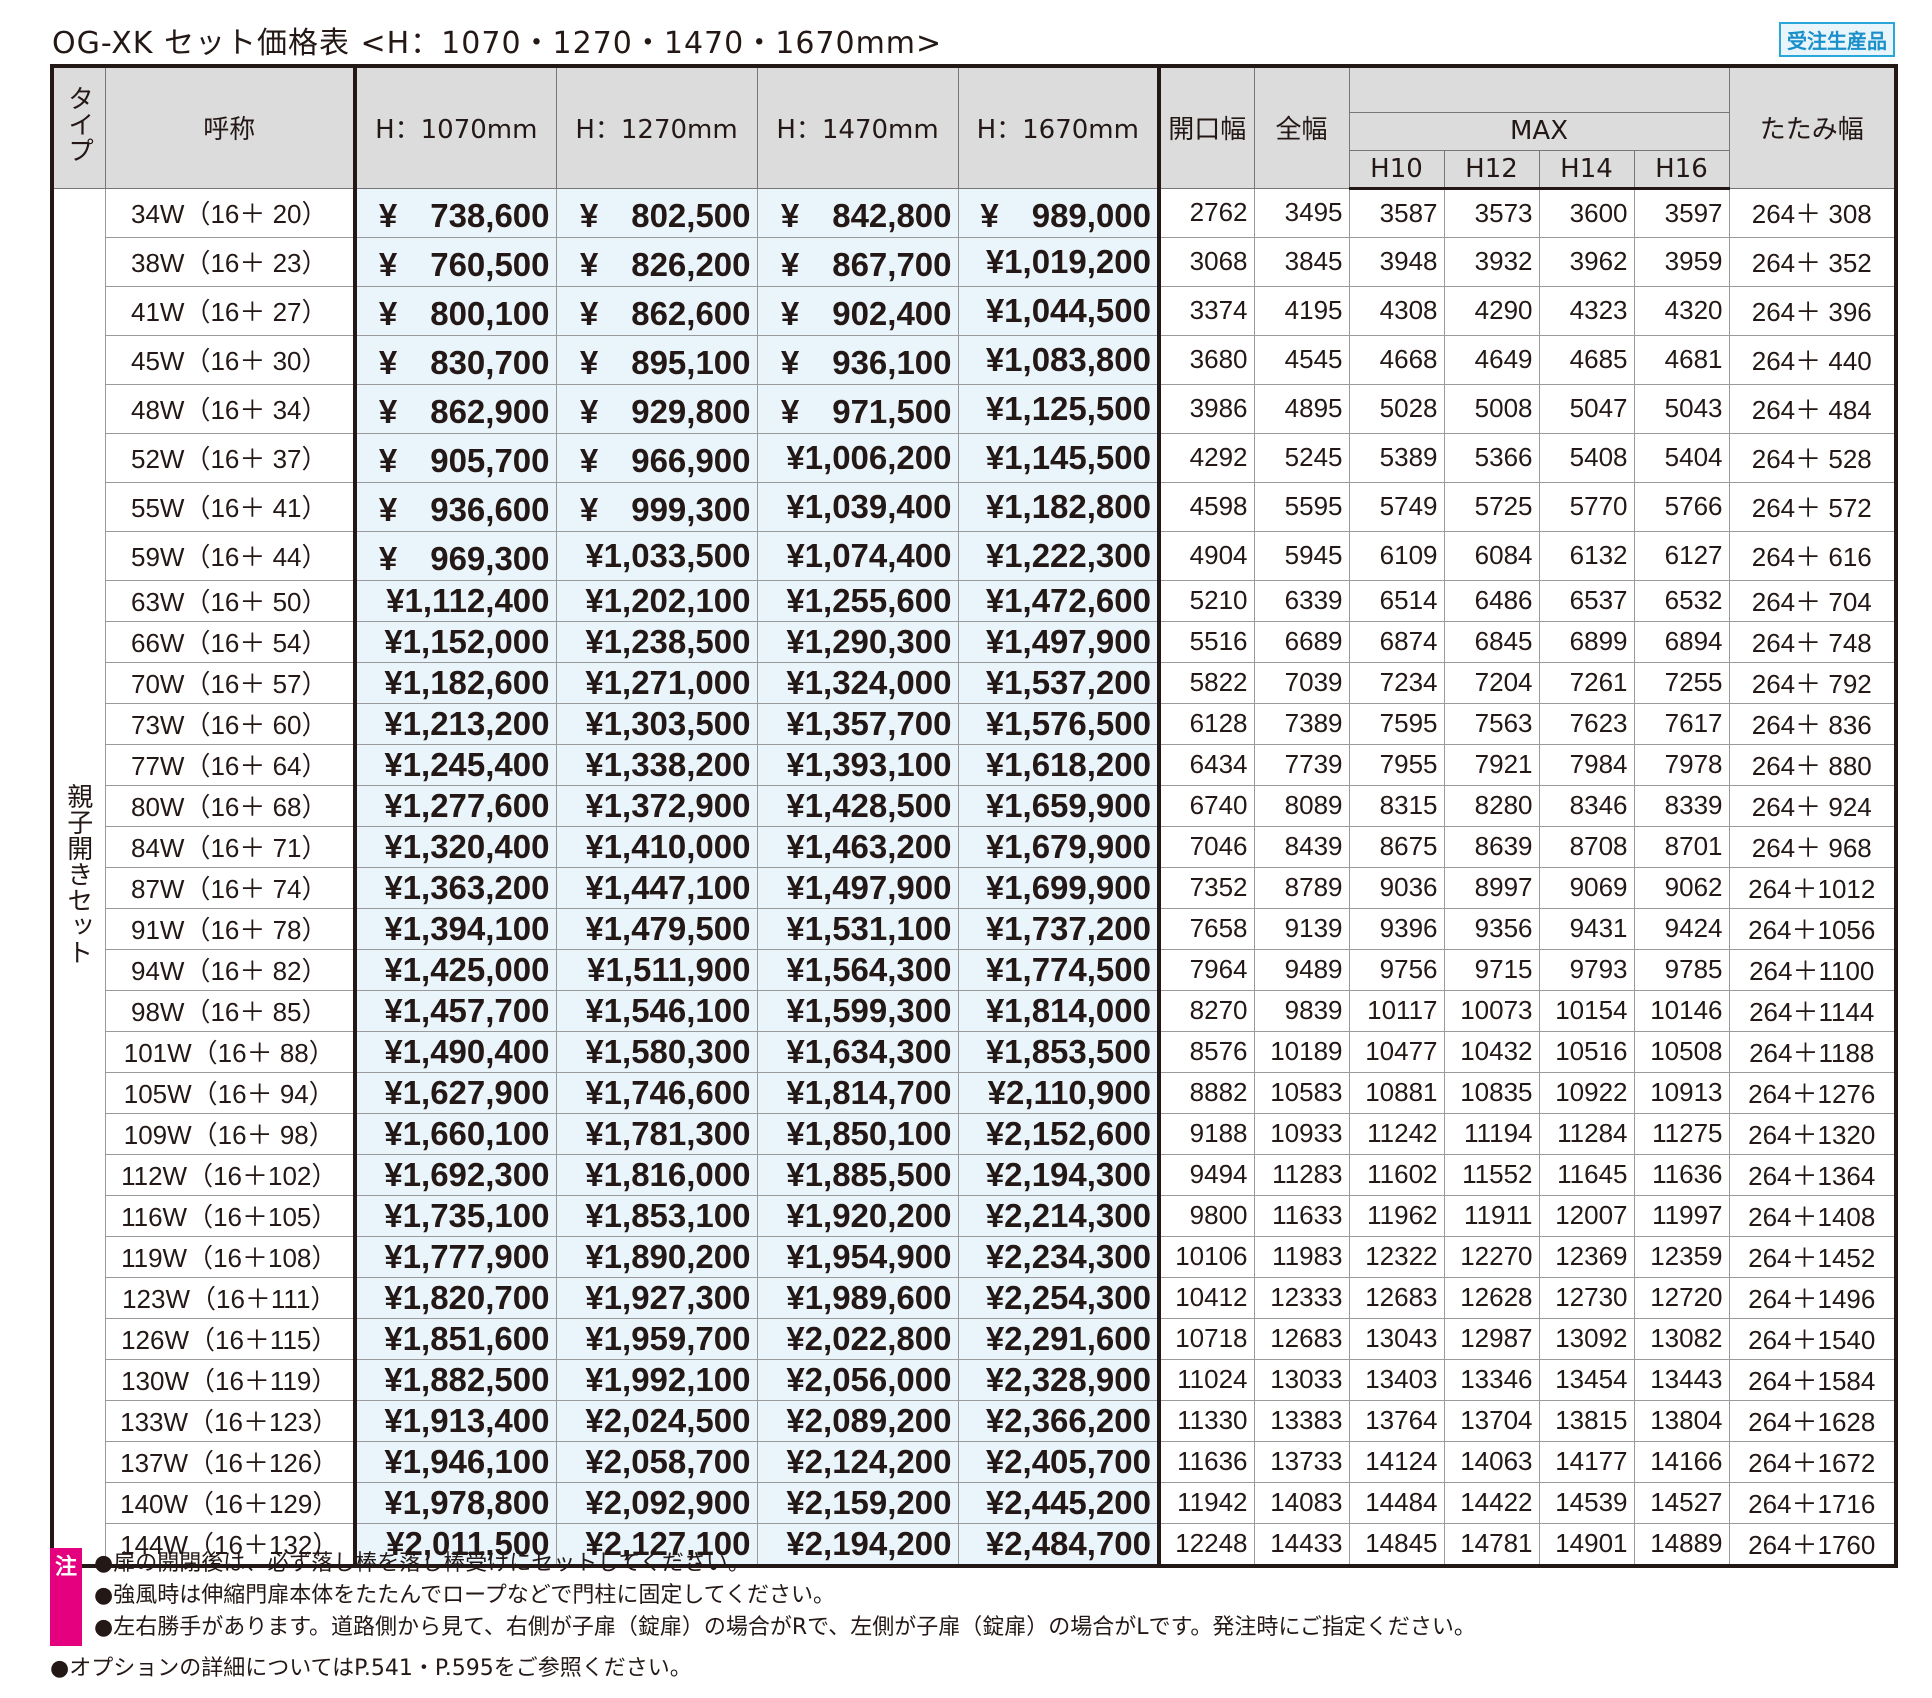  Describe the element at coordinates (1812, 1502) in the screenshot. I see `fold-width: 264＋1716` at that location.